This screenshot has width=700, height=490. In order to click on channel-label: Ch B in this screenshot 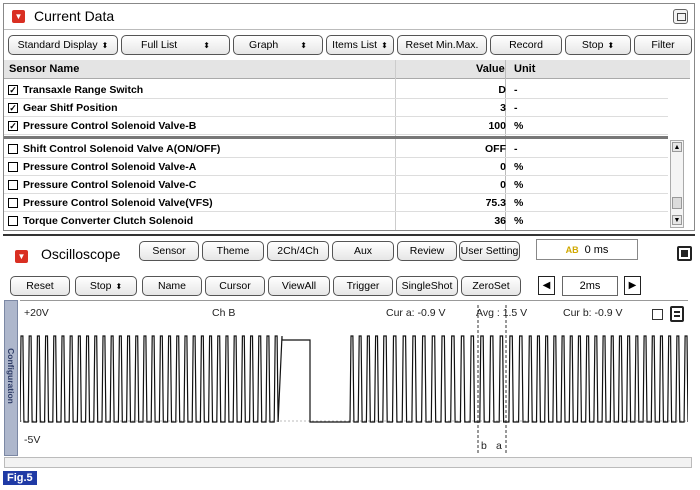, I will do `click(224, 313)`.